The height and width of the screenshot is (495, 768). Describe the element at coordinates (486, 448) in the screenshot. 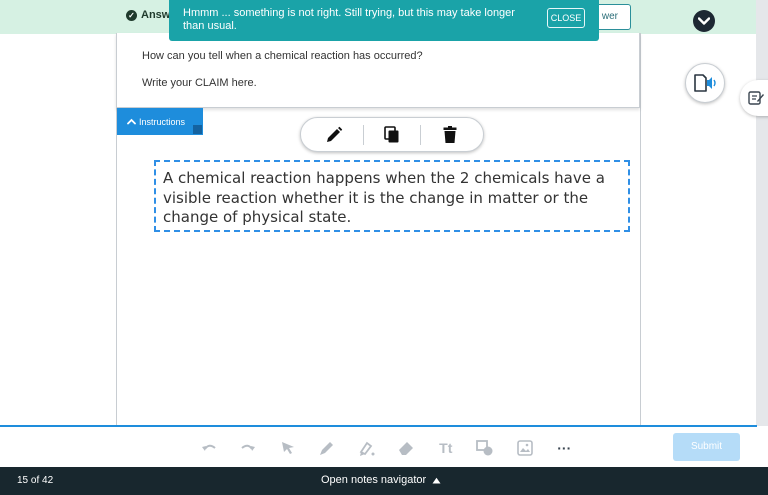

I see `shapes-icon` at that location.